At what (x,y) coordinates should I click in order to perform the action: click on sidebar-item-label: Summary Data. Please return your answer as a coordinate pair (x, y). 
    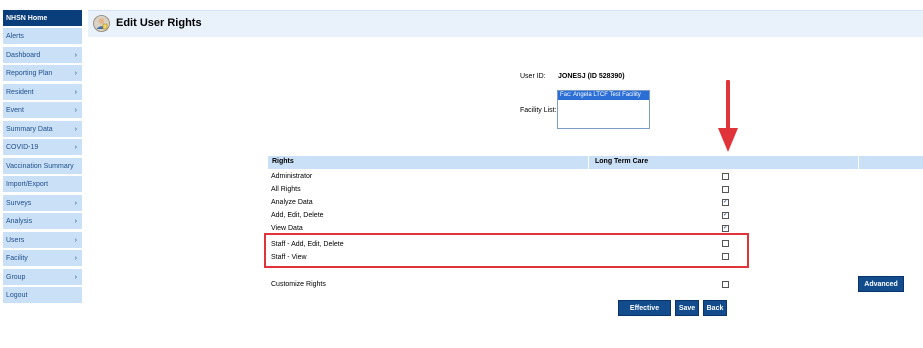
    Looking at the image, I should click on (29, 129).